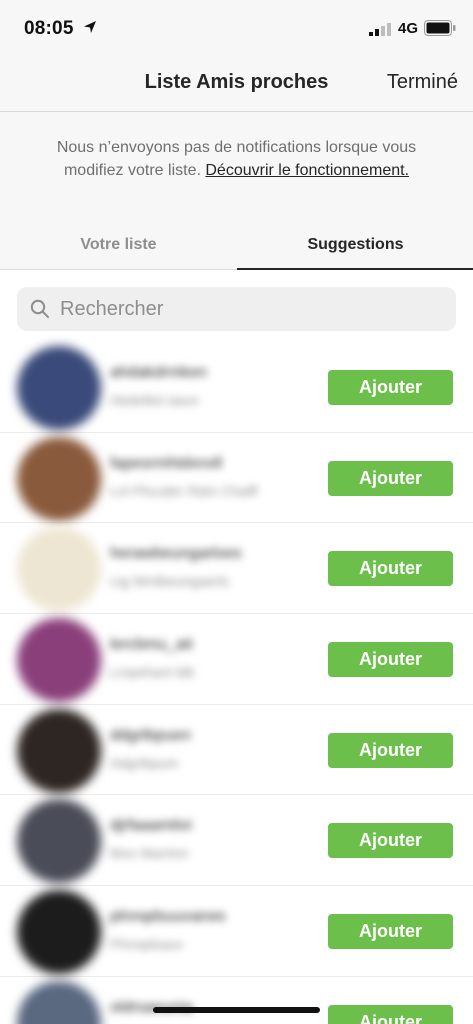 The height and width of the screenshot is (1024, 473). I want to click on list-item: djrfaaamtivi Mox Marrtnn Ajouter, so click(236, 841).